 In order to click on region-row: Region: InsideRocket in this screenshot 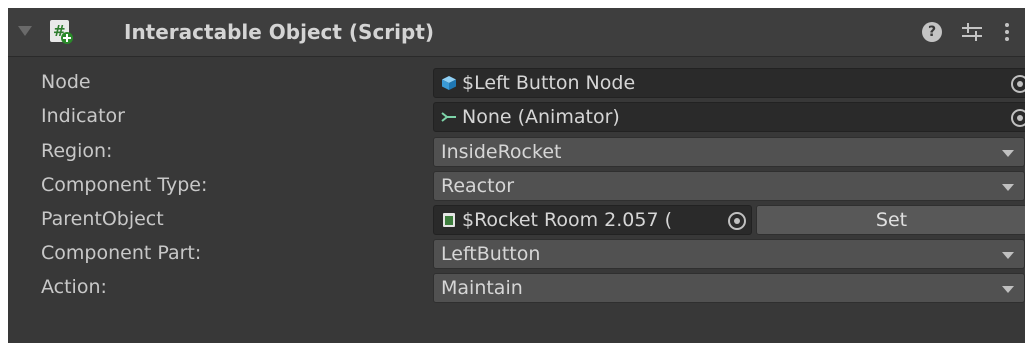, I will do `click(516, 151)`.